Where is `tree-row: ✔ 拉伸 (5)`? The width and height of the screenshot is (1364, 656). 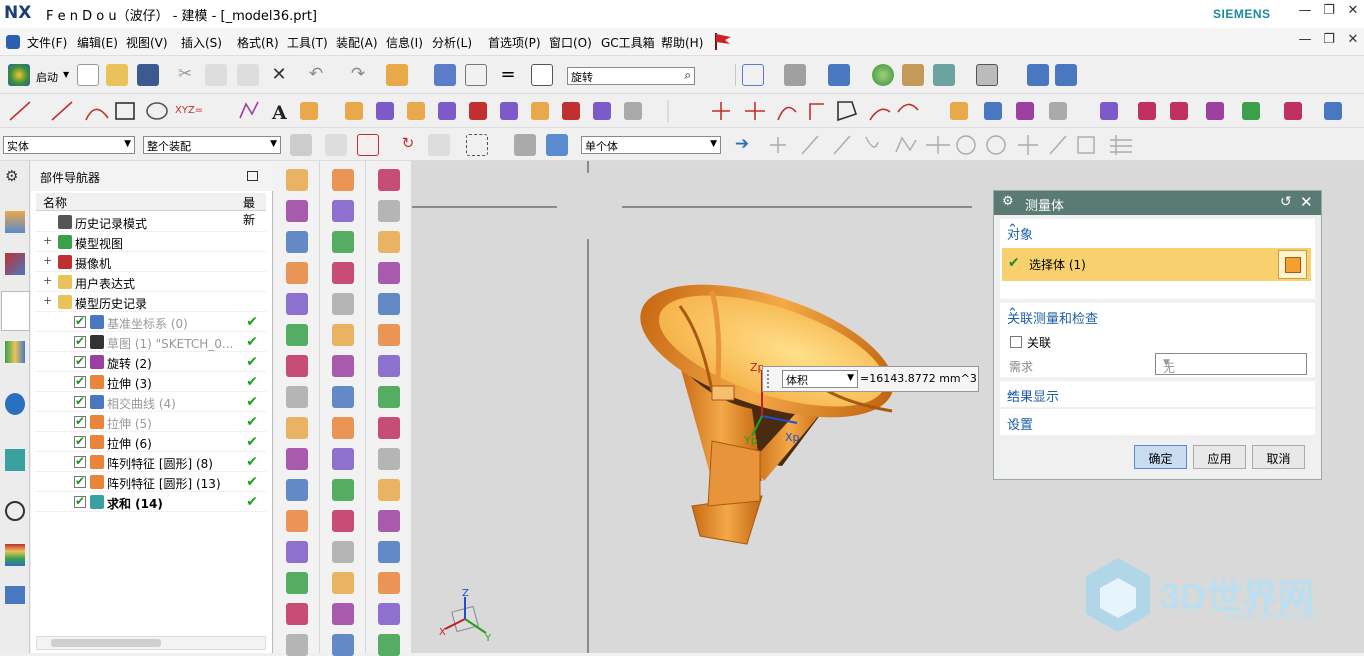 tree-row: ✔ 拉伸 (5) is located at coordinates (151, 422).